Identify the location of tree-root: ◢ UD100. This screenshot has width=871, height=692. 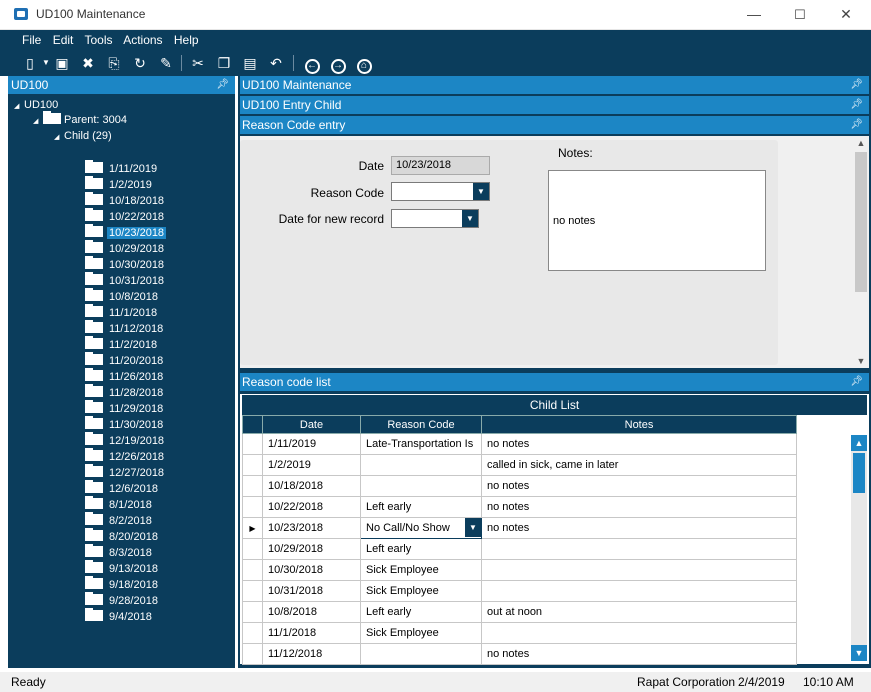
(36, 105).